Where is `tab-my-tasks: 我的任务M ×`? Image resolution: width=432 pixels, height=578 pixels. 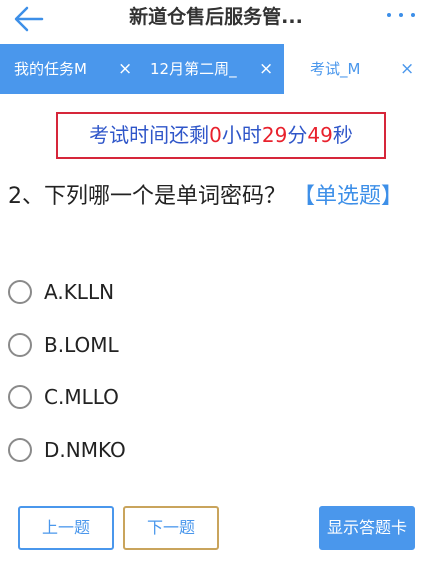
tab-my-tasks: 我的任务M × is located at coordinates (70, 69).